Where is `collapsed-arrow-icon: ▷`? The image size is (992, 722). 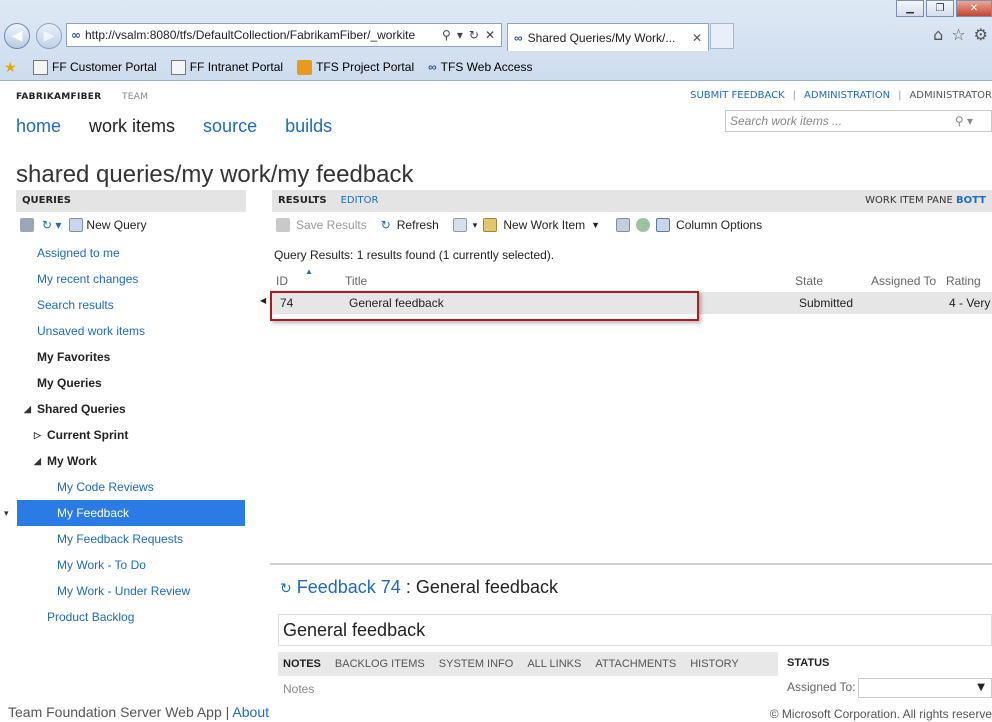
collapsed-arrow-icon: ▷ is located at coordinates (37, 435).